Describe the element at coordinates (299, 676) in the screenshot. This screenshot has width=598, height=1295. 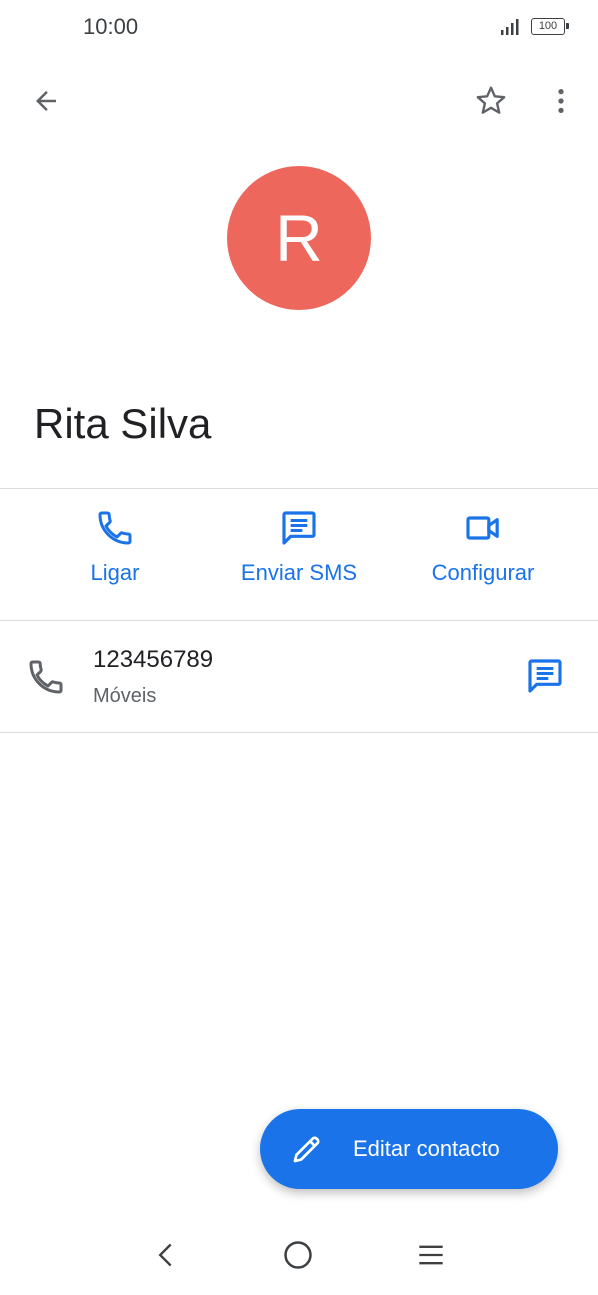
I see `phone-entry-row` at that location.